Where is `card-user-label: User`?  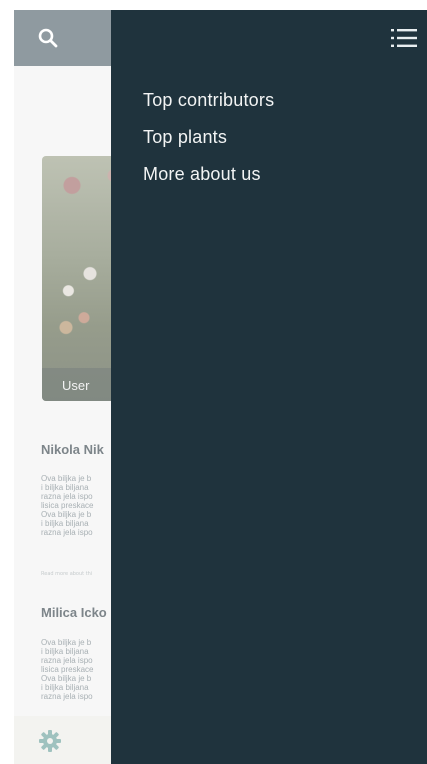
card-user-label: User is located at coordinates (76, 385).